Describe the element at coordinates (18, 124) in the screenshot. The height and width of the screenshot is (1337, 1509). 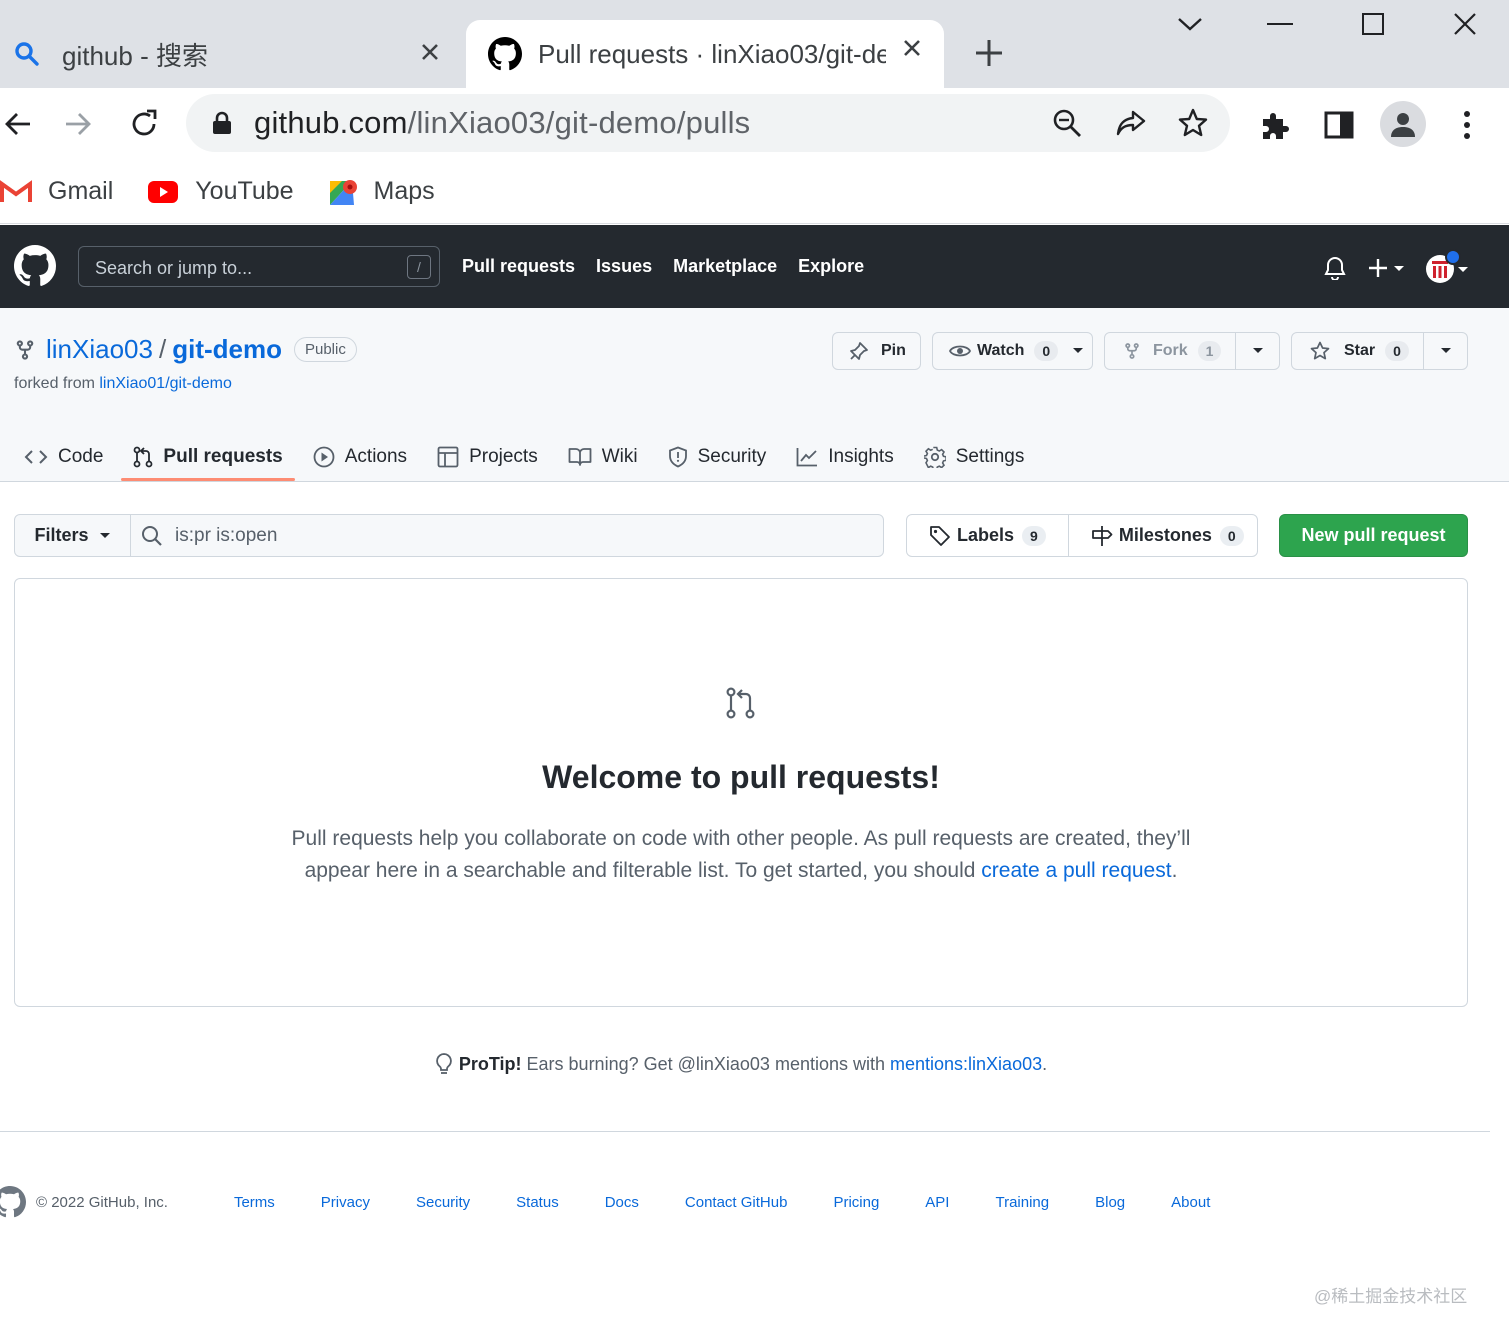
I see `back-icon` at that location.